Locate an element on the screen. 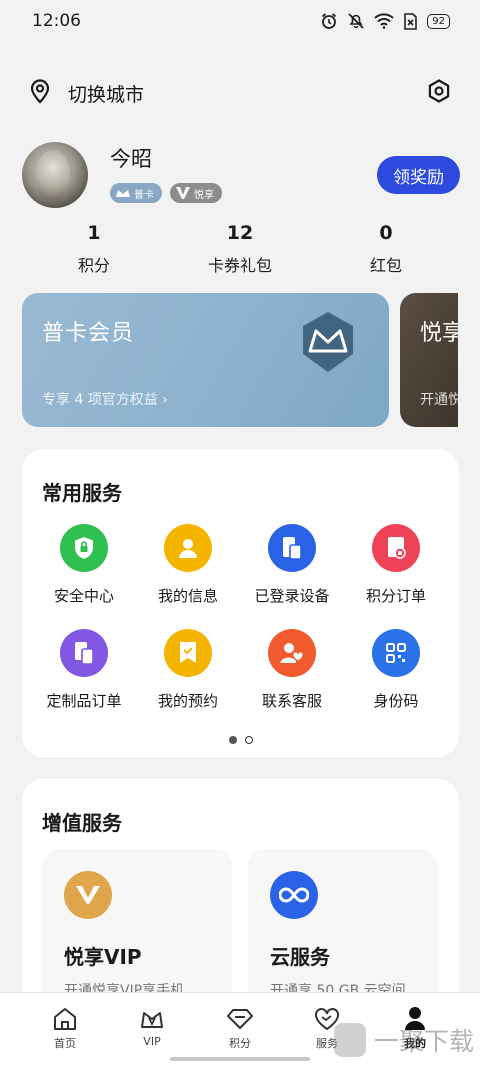  member-card-yuexiang: 悦享 开通悦 is located at coordinates (429, 360).